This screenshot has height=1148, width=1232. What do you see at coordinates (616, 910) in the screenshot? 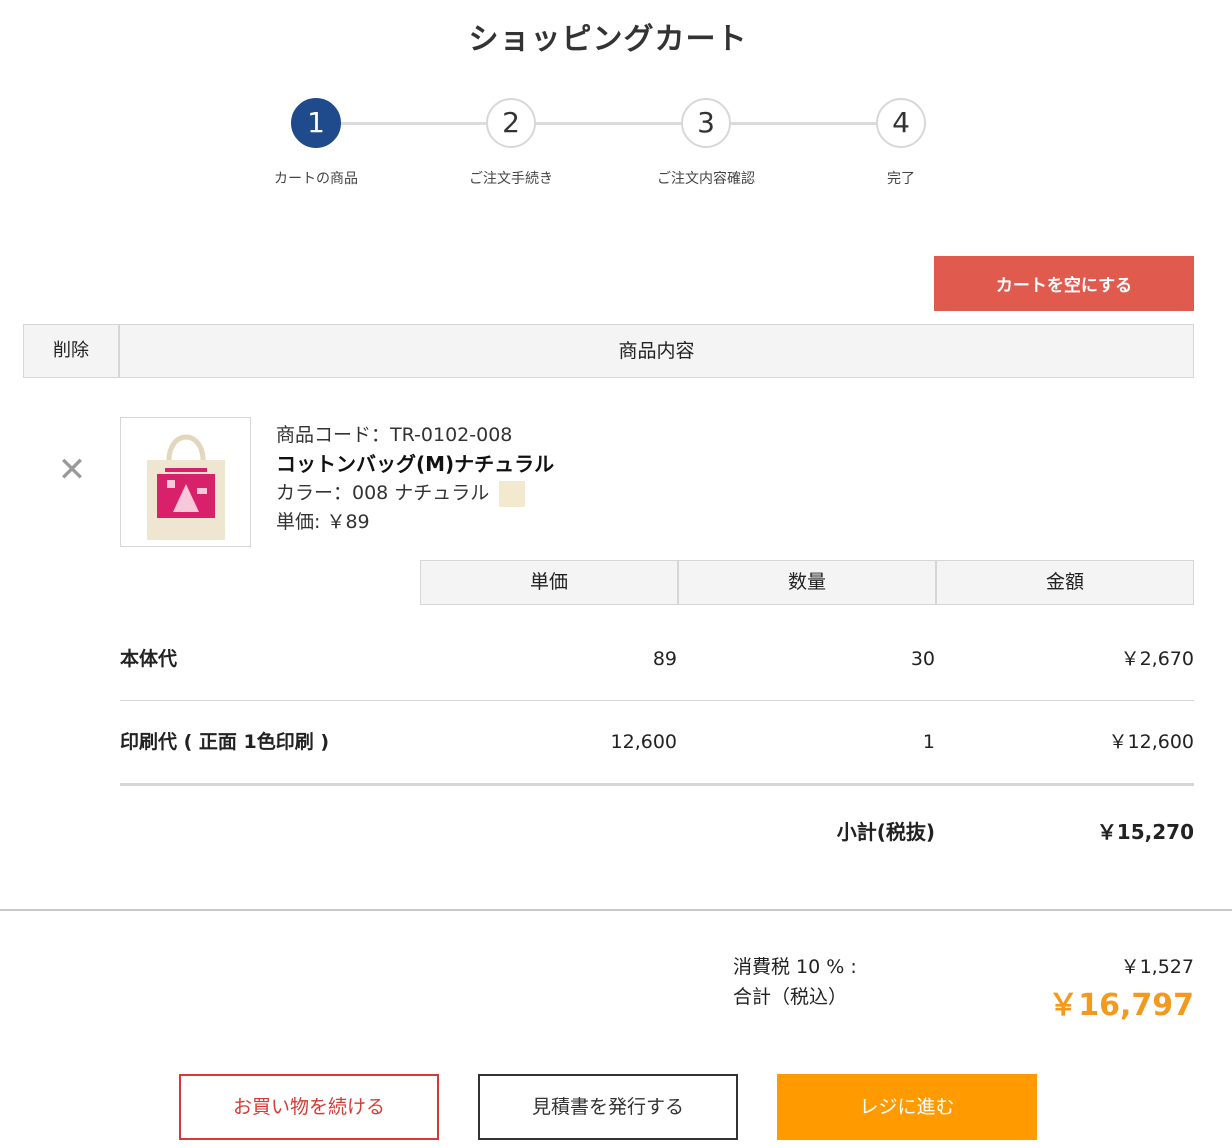
I see `section-divider` at bounding box center [616, 910].